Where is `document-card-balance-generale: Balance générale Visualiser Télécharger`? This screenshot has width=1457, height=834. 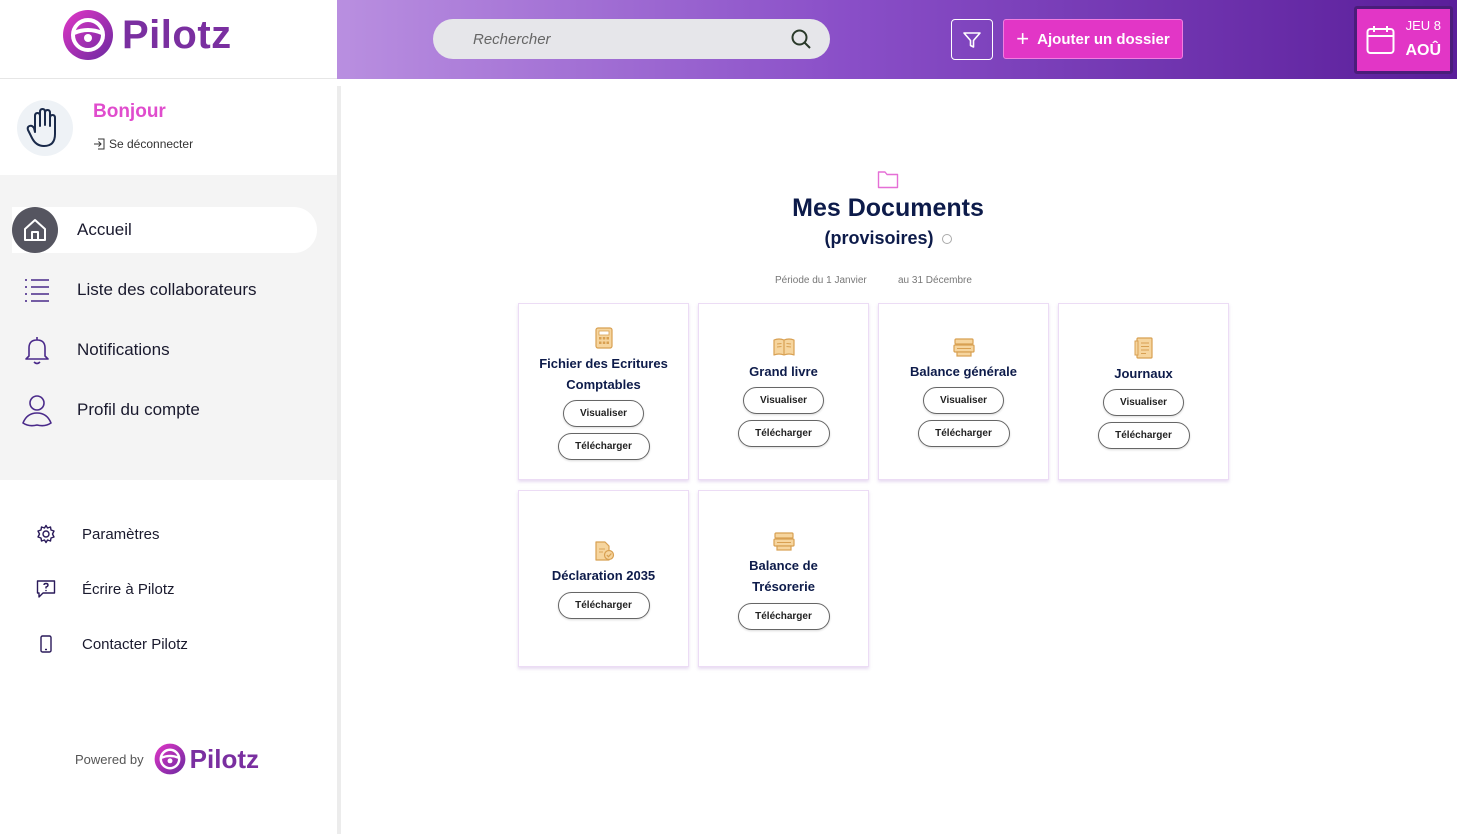
document-card-balance-generale: Balance générale Visualiser Télécharger is located at coordinates (963, 391).